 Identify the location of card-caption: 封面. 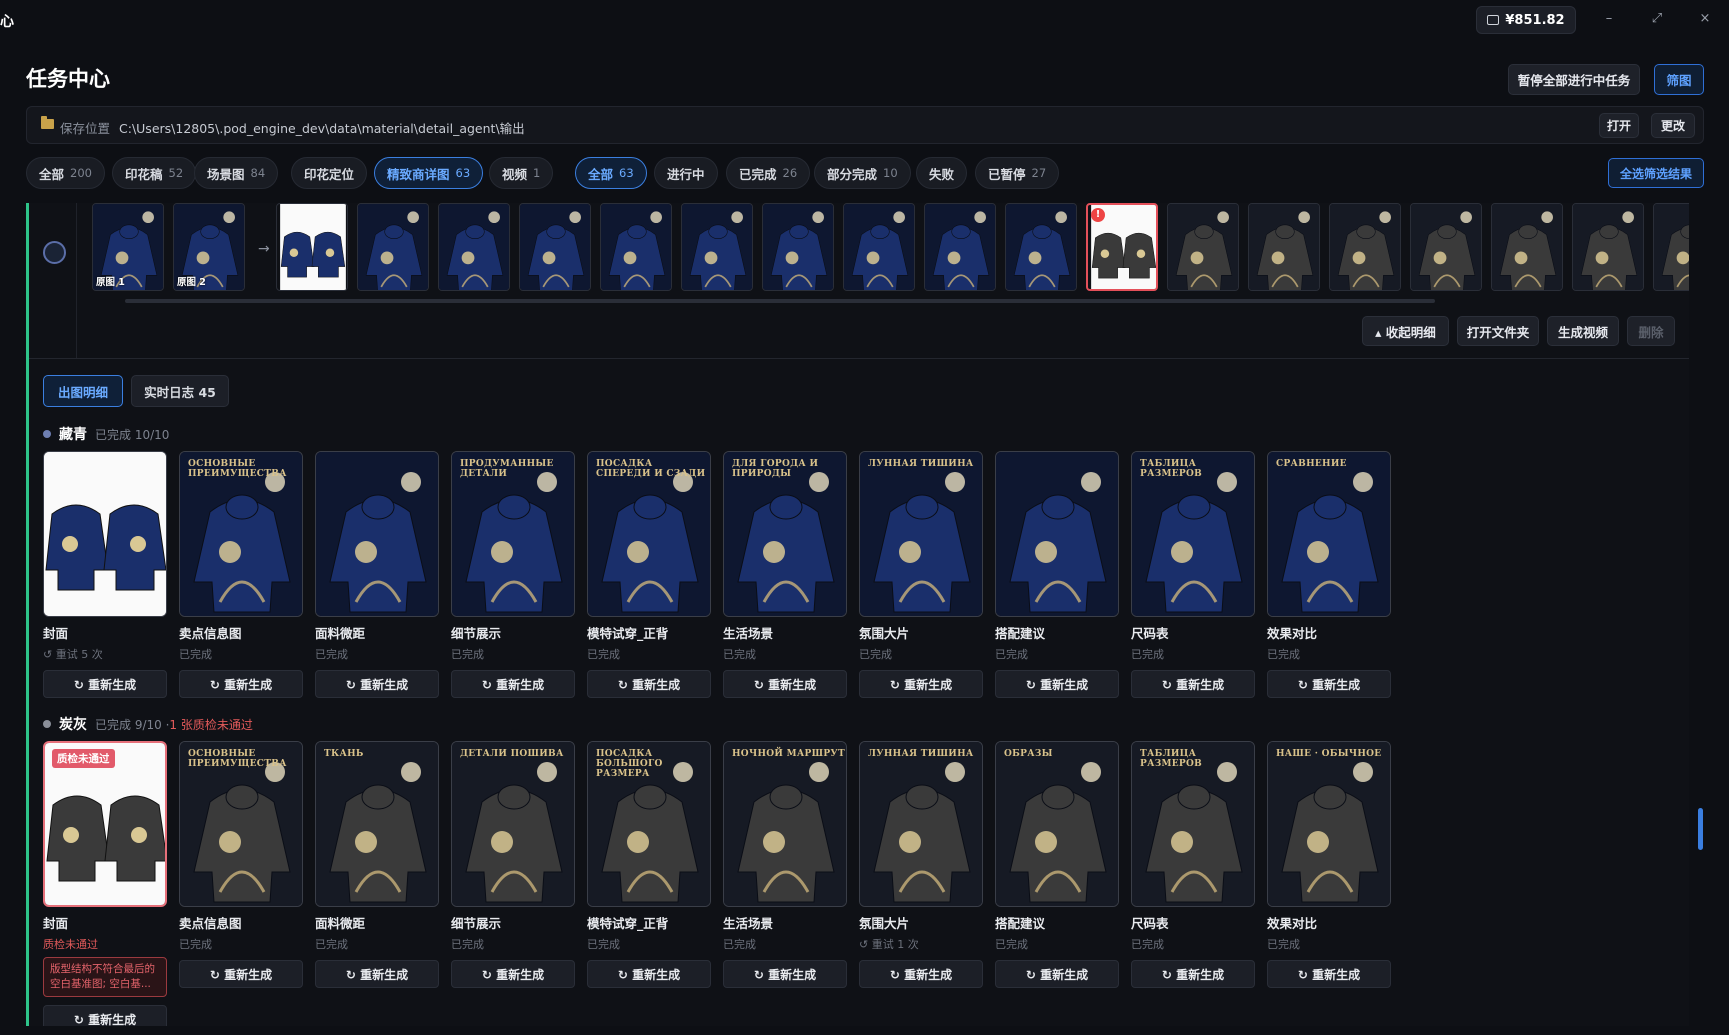
(56, 633).